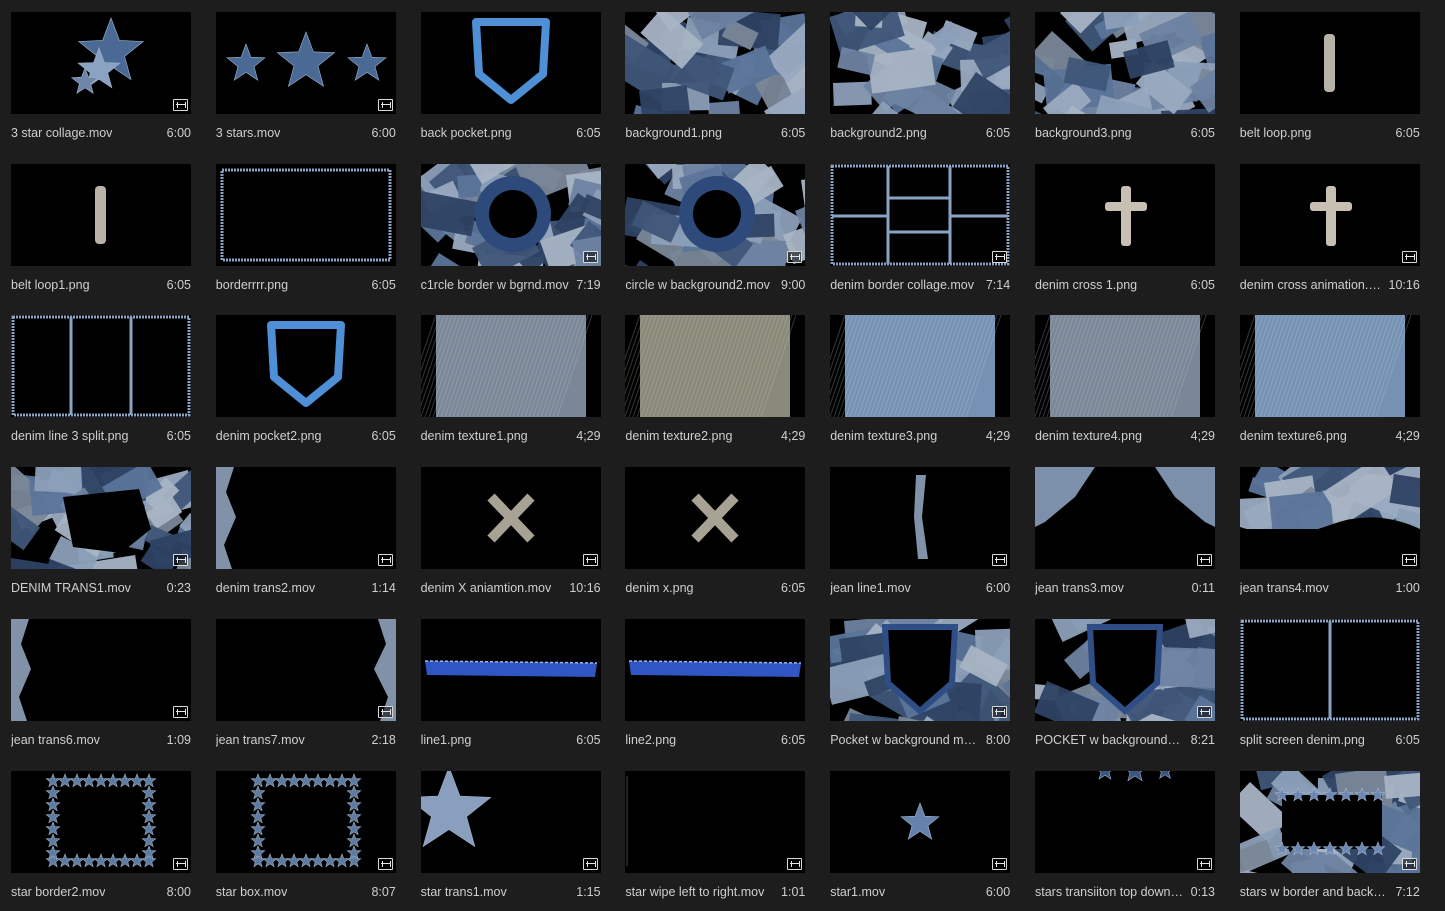 This screenshot has height=911, width=1445. I want to click on media-item: belt loop1.png 6:05, so click(101, 233).